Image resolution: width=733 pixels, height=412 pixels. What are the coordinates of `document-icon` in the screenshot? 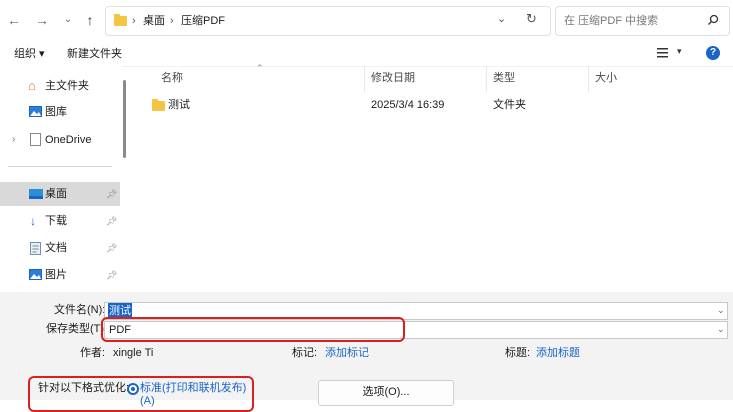 It's located at (35, 248).